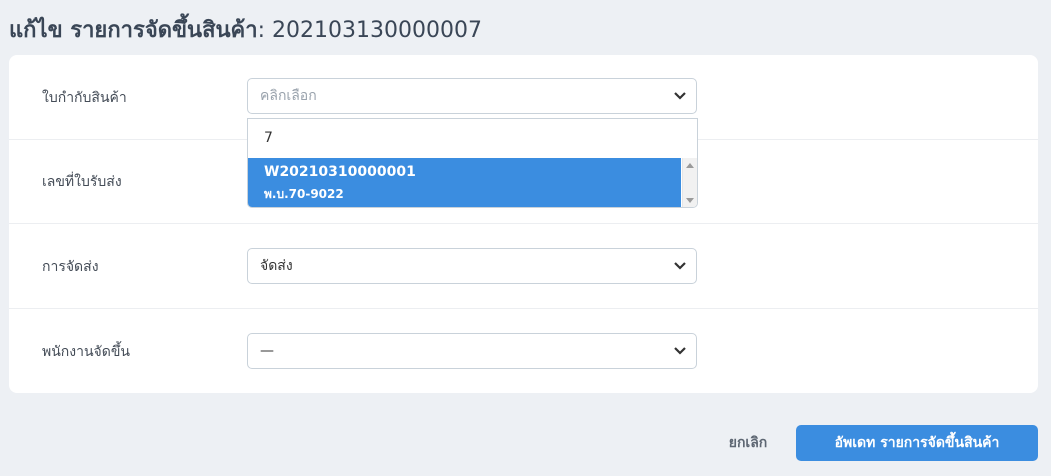 This screenshot has height=476, width=1051. I want to click on dropdown-search-input: 7, so click(472, 138).